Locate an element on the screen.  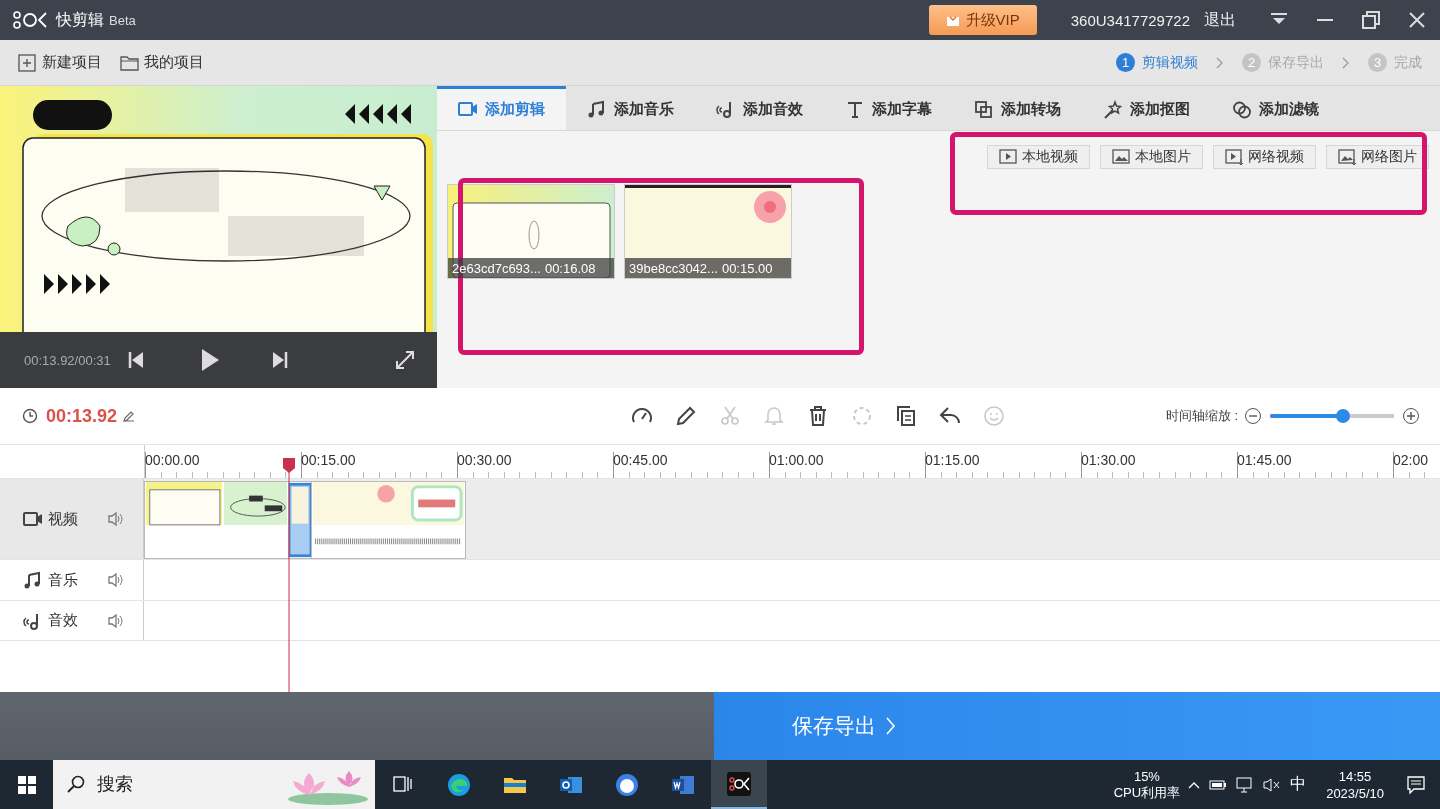
ruler-label: 00:00.00 is located at coordinates (172, 460).